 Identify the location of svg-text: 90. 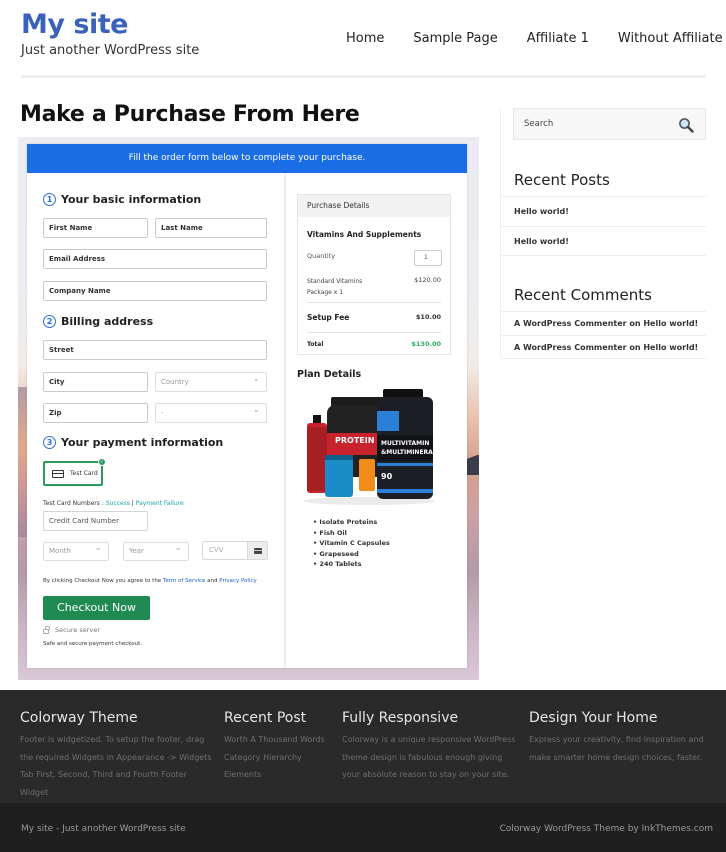
(387, 476).